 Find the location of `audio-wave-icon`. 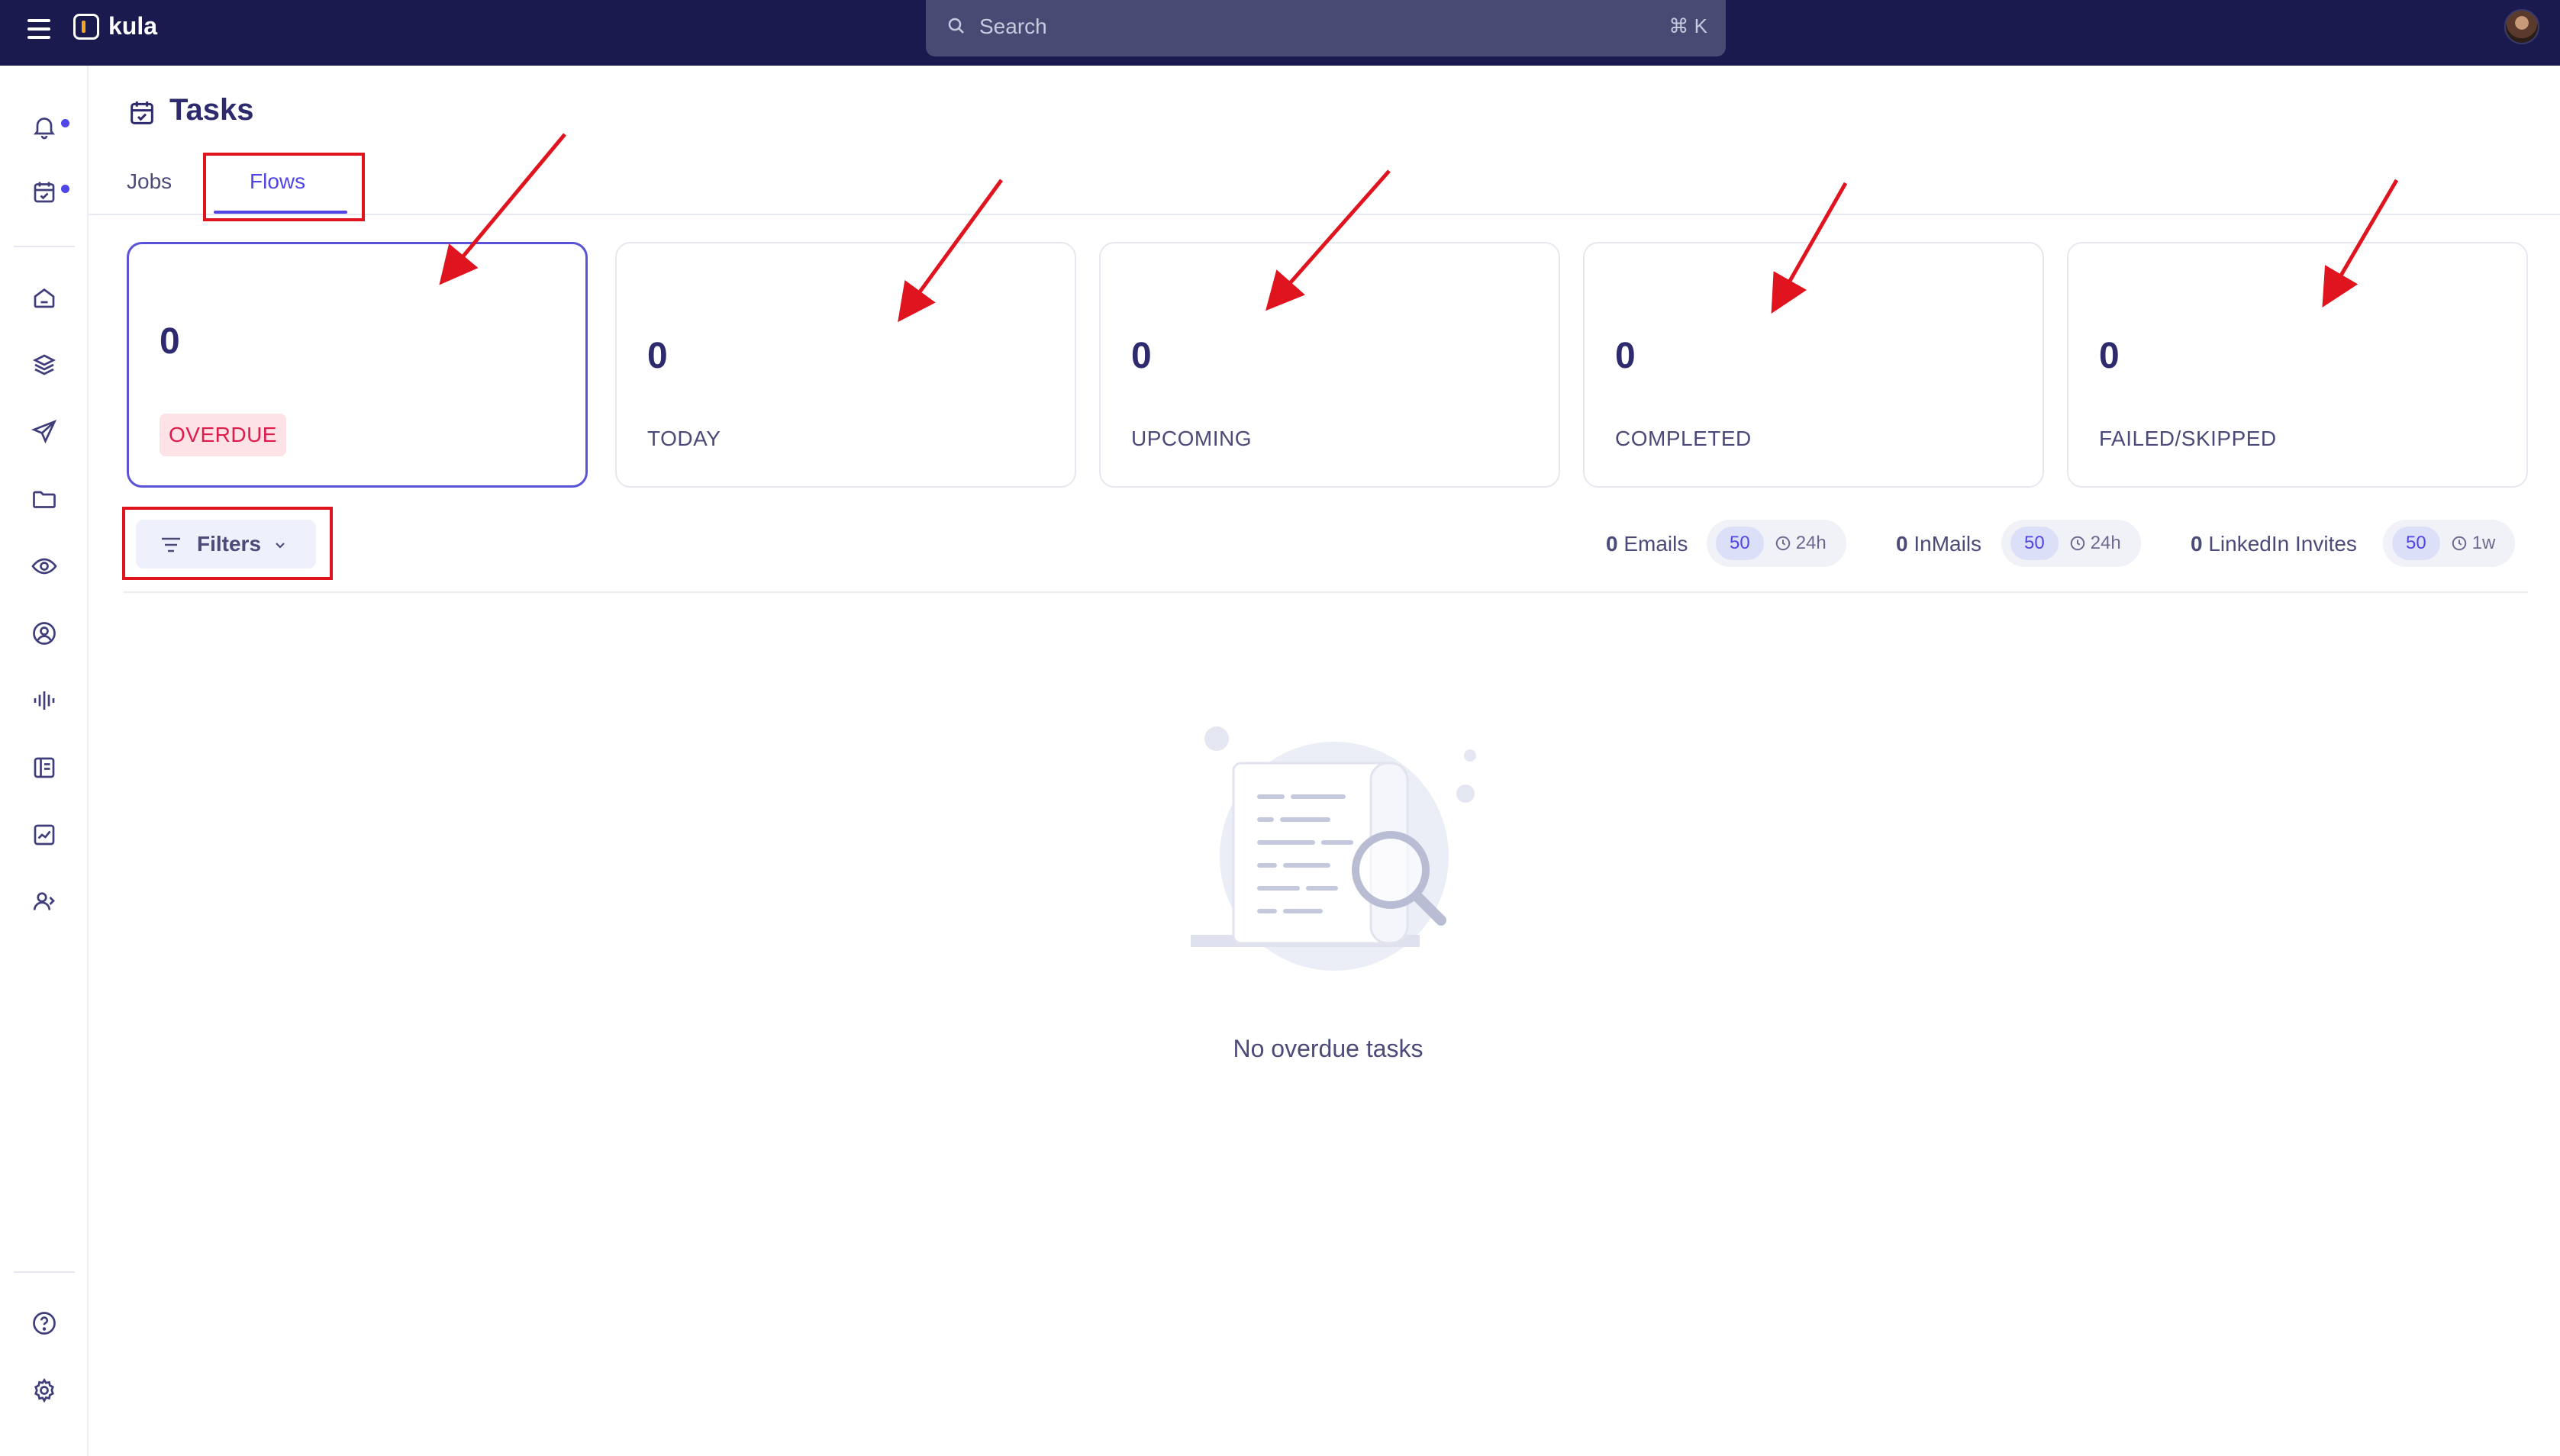

audio-wave-icon is located at coordinates (44, 700).